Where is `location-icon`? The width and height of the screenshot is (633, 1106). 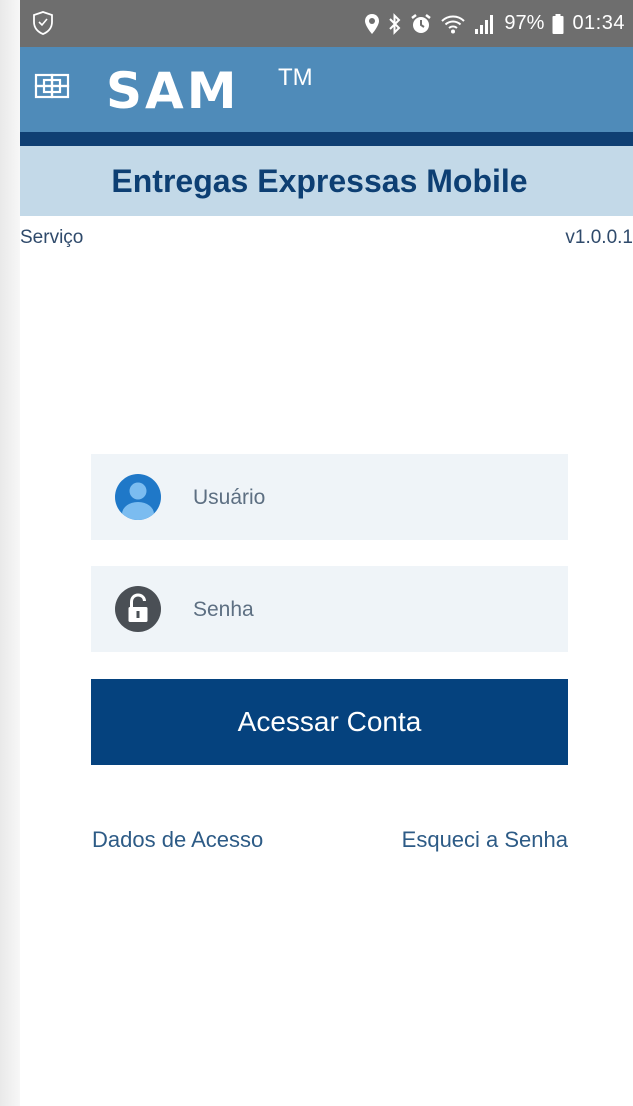
location-icon is located at coordinates (372, 23).